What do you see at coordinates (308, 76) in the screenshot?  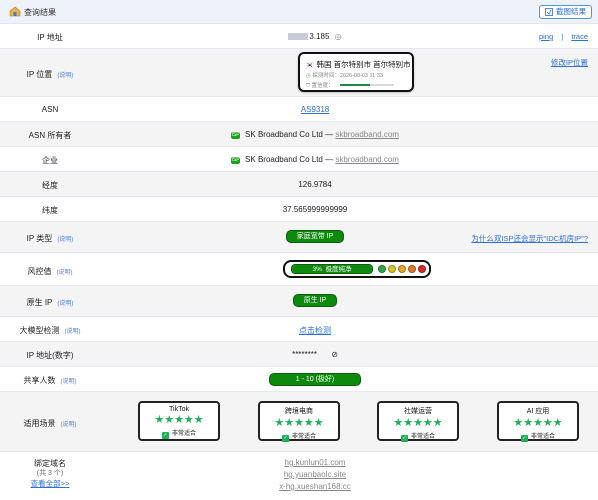 I see `clock-icon: ◷` at bounding box center [308, 76].